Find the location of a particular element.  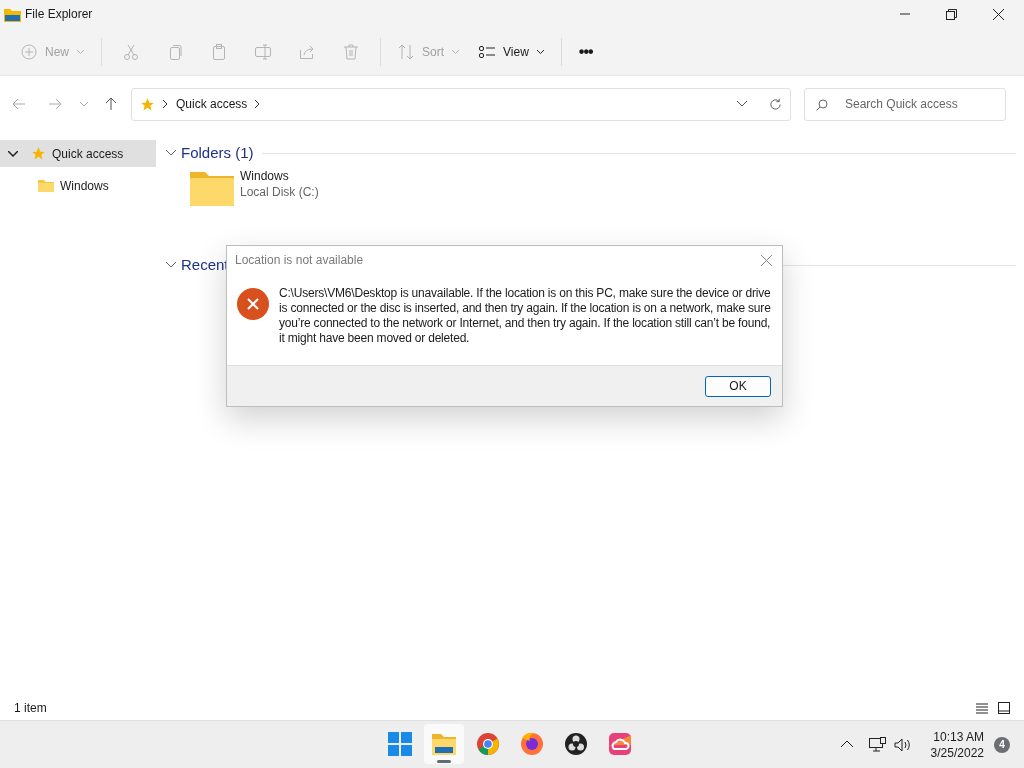

window-title: File Explorer is located at coordinates (59, 14).